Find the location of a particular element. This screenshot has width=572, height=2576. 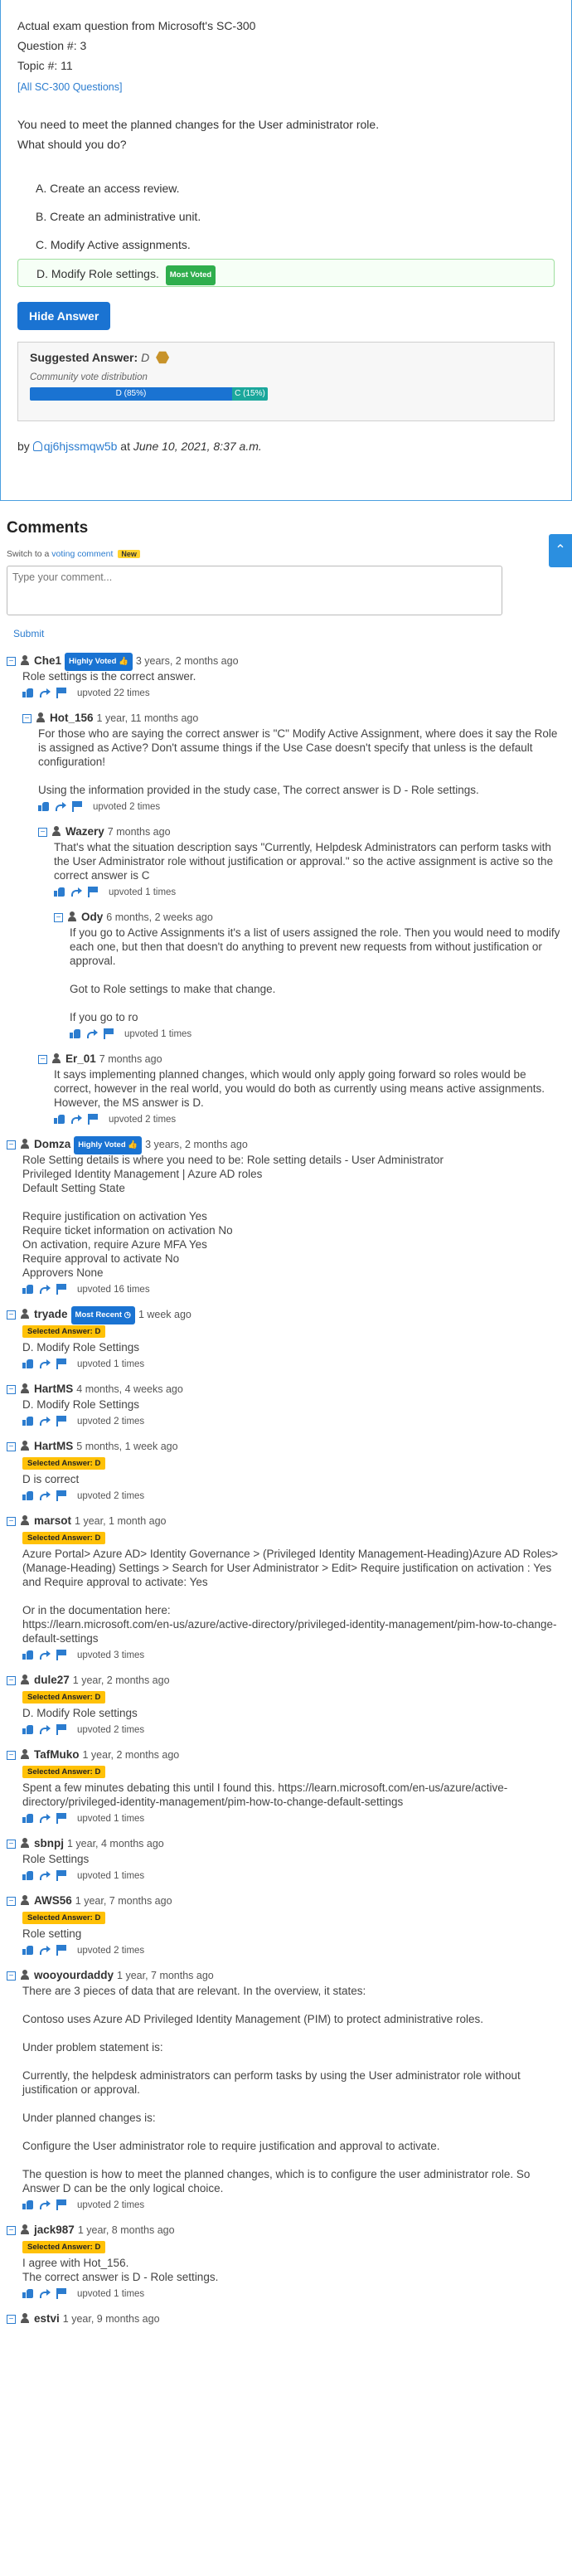

submit-comment-button: Submit is located at coordinates (289, 633).